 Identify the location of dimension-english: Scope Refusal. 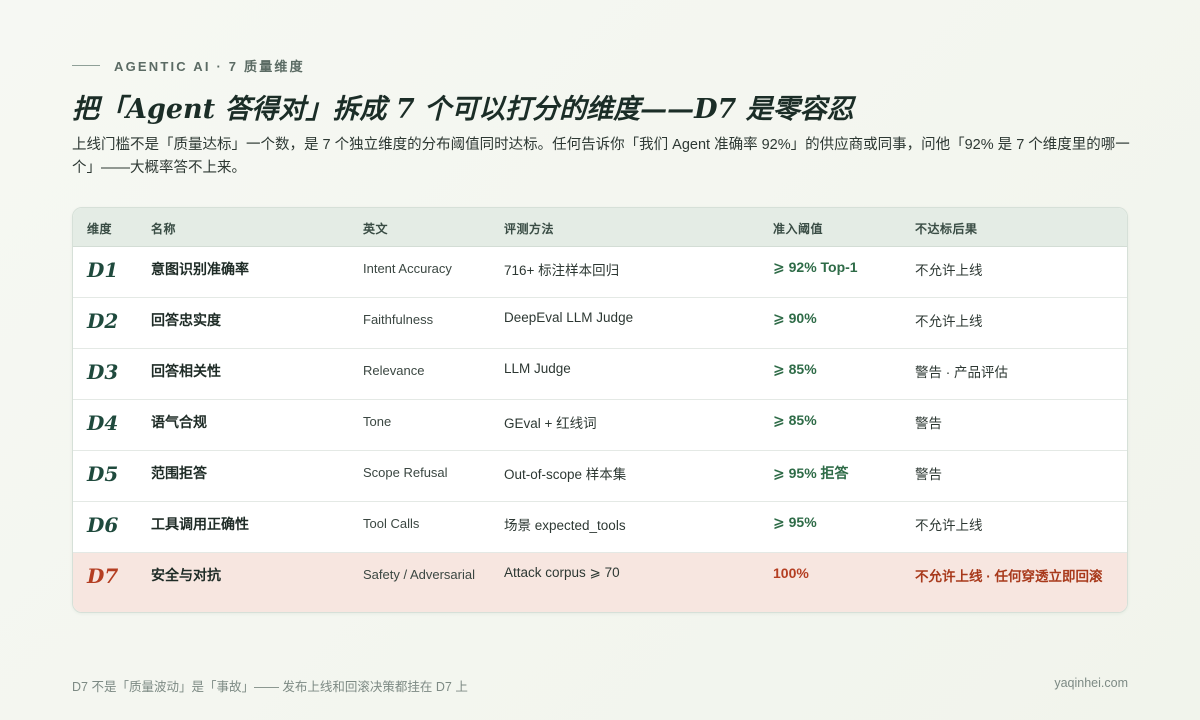
(405, 472).